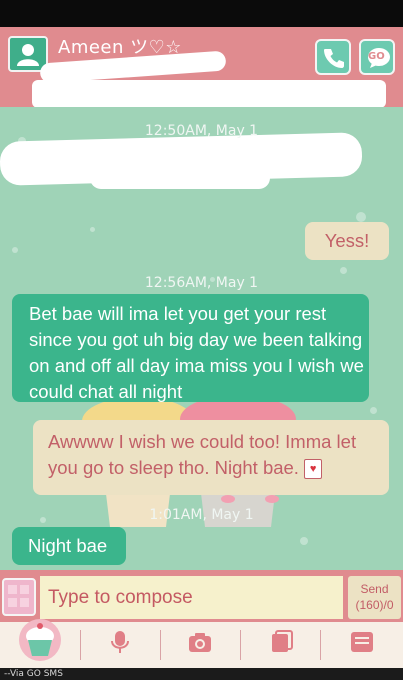 The width and height of the screenshot is (403, 680). Describe the element at coordinates (201, 283) in the screenshot. I see `timestamp: 12:56AM, May 1` at that location.